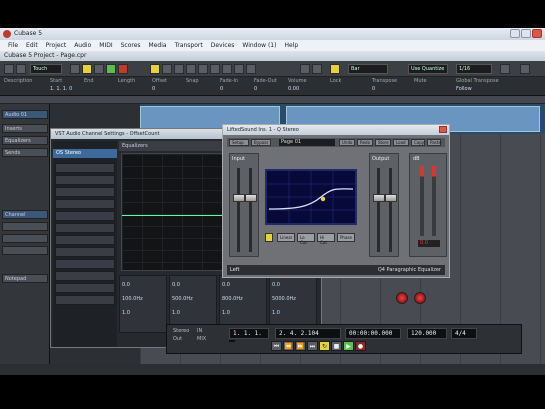 The image size is (545, 409). Describe the element at coordinates (383, 142) in the screenshot. I see `plugin-store-button: Store` at that location.